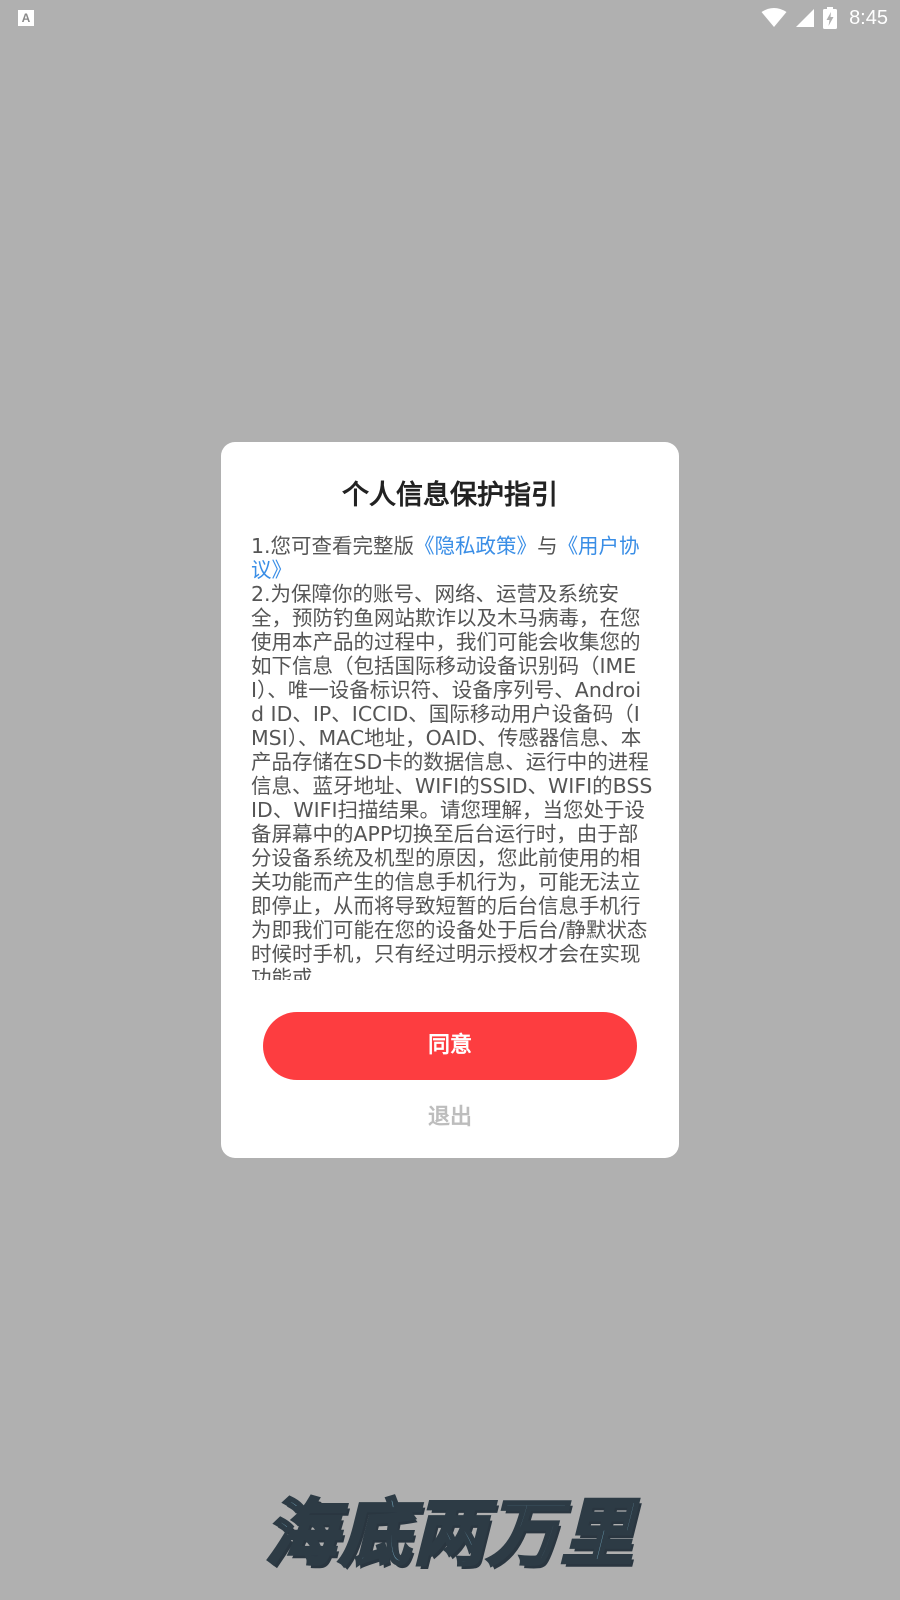 The image size is (900, 1600). I want to click on battery-charging-icon, so click(830, 18).